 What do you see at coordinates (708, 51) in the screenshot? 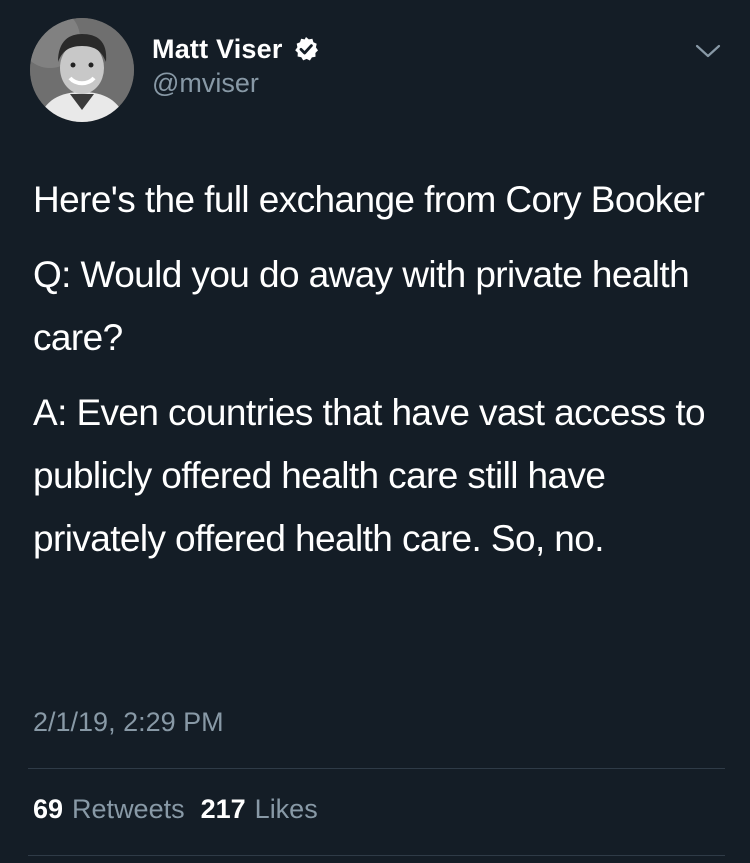
I see `chevron-down-icon` at bounding box center [708, 51].